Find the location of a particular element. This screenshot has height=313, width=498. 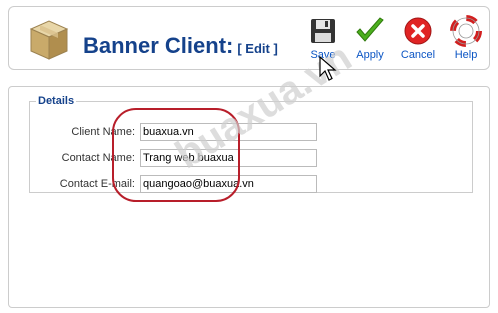

cancel-button-label: Cancel is located at coordinates (418, 55).